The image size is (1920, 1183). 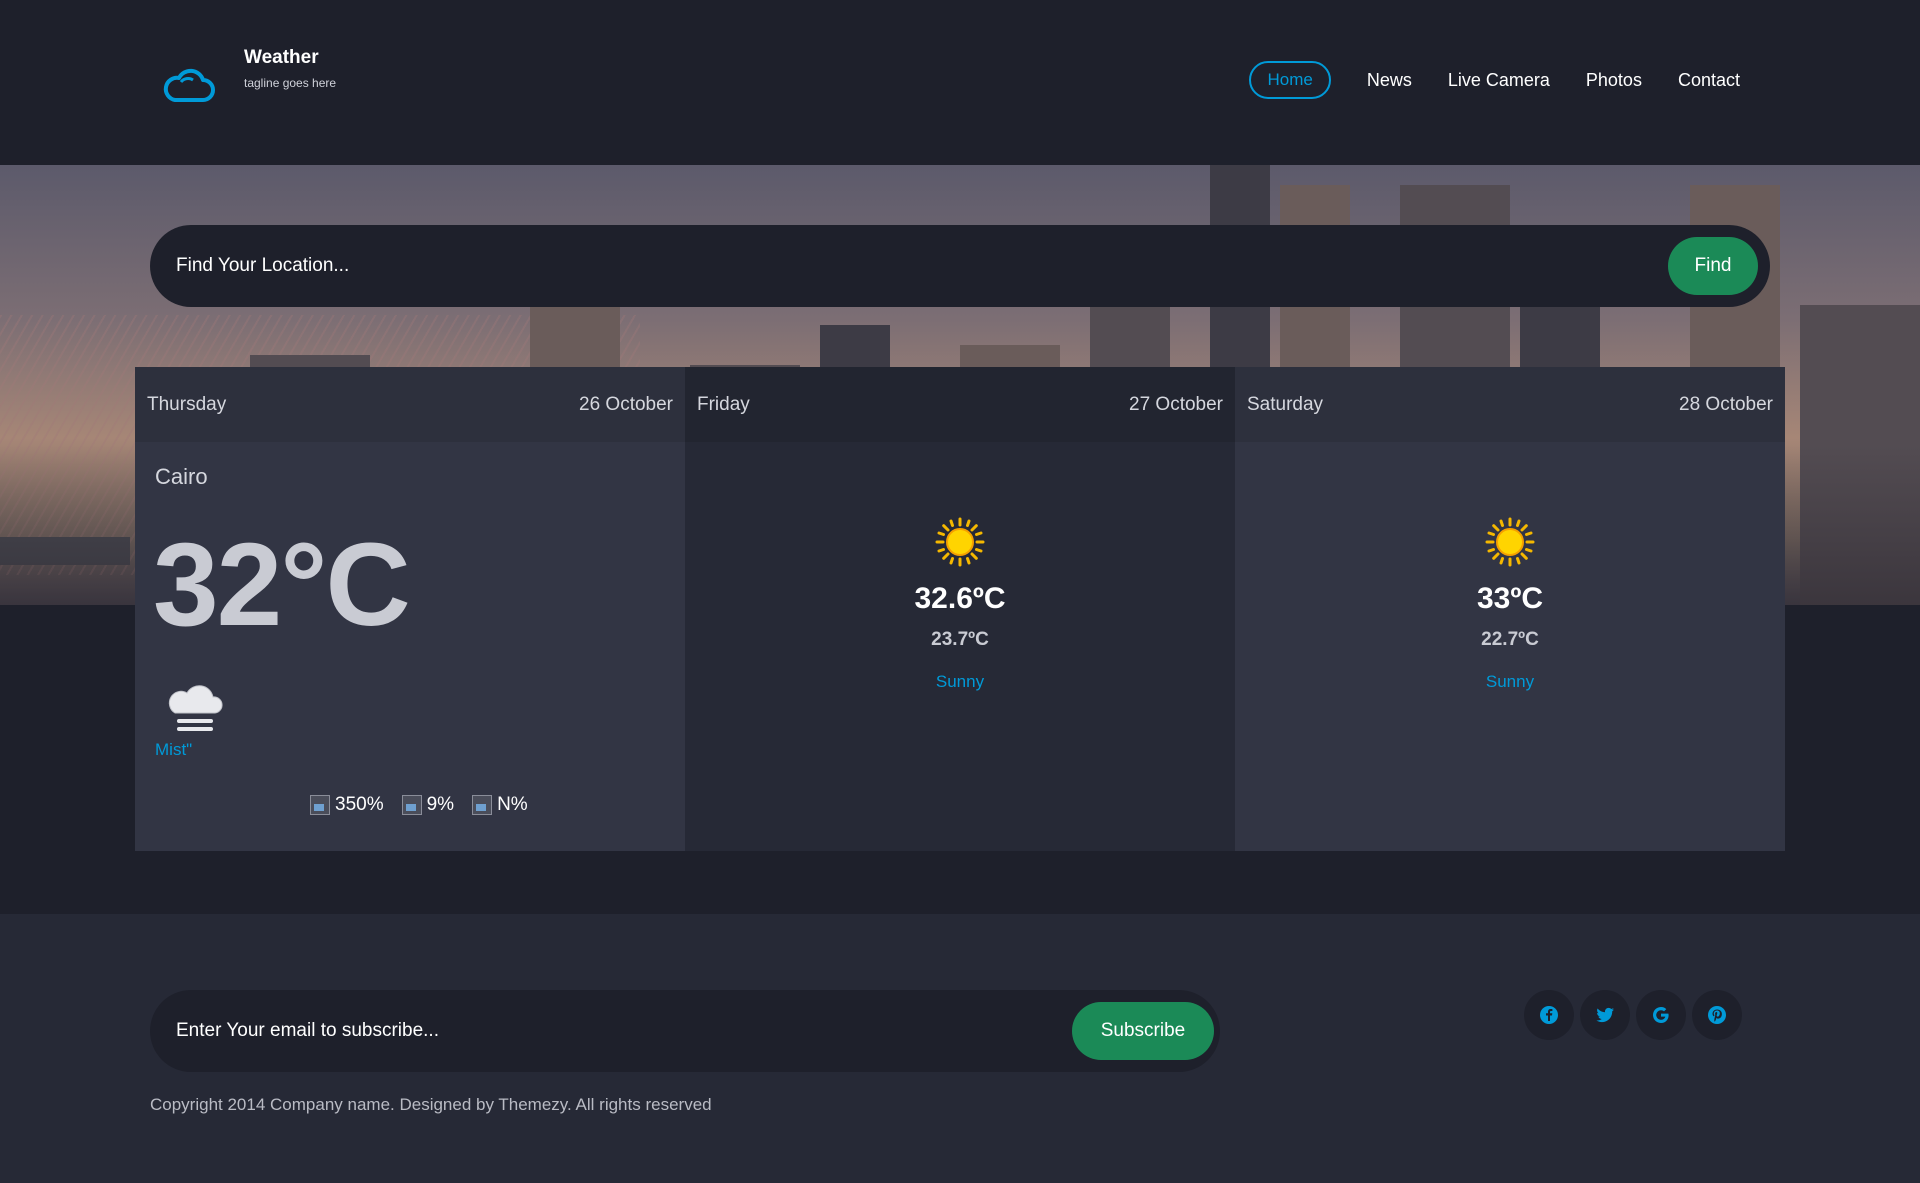 I want to click on forecast-header: Thursday 26 October, so click(x=410, y=404).